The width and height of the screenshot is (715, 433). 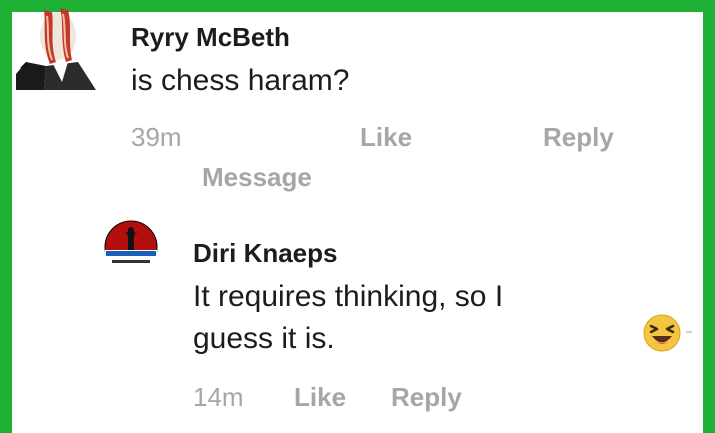 I want to click on comment-text-line: guess it is., so click(x=264, y=338).